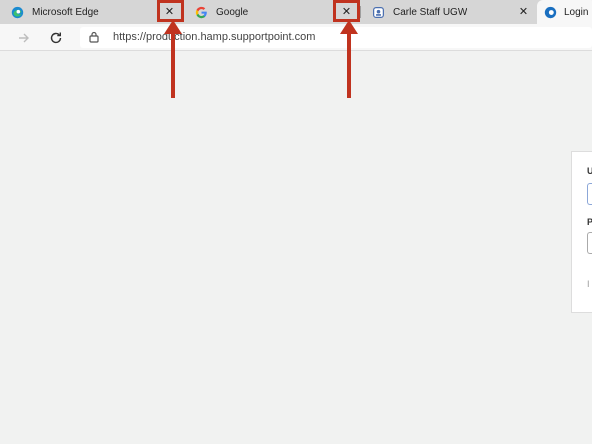  I want to click on ugw-icon, so click(378, 12).